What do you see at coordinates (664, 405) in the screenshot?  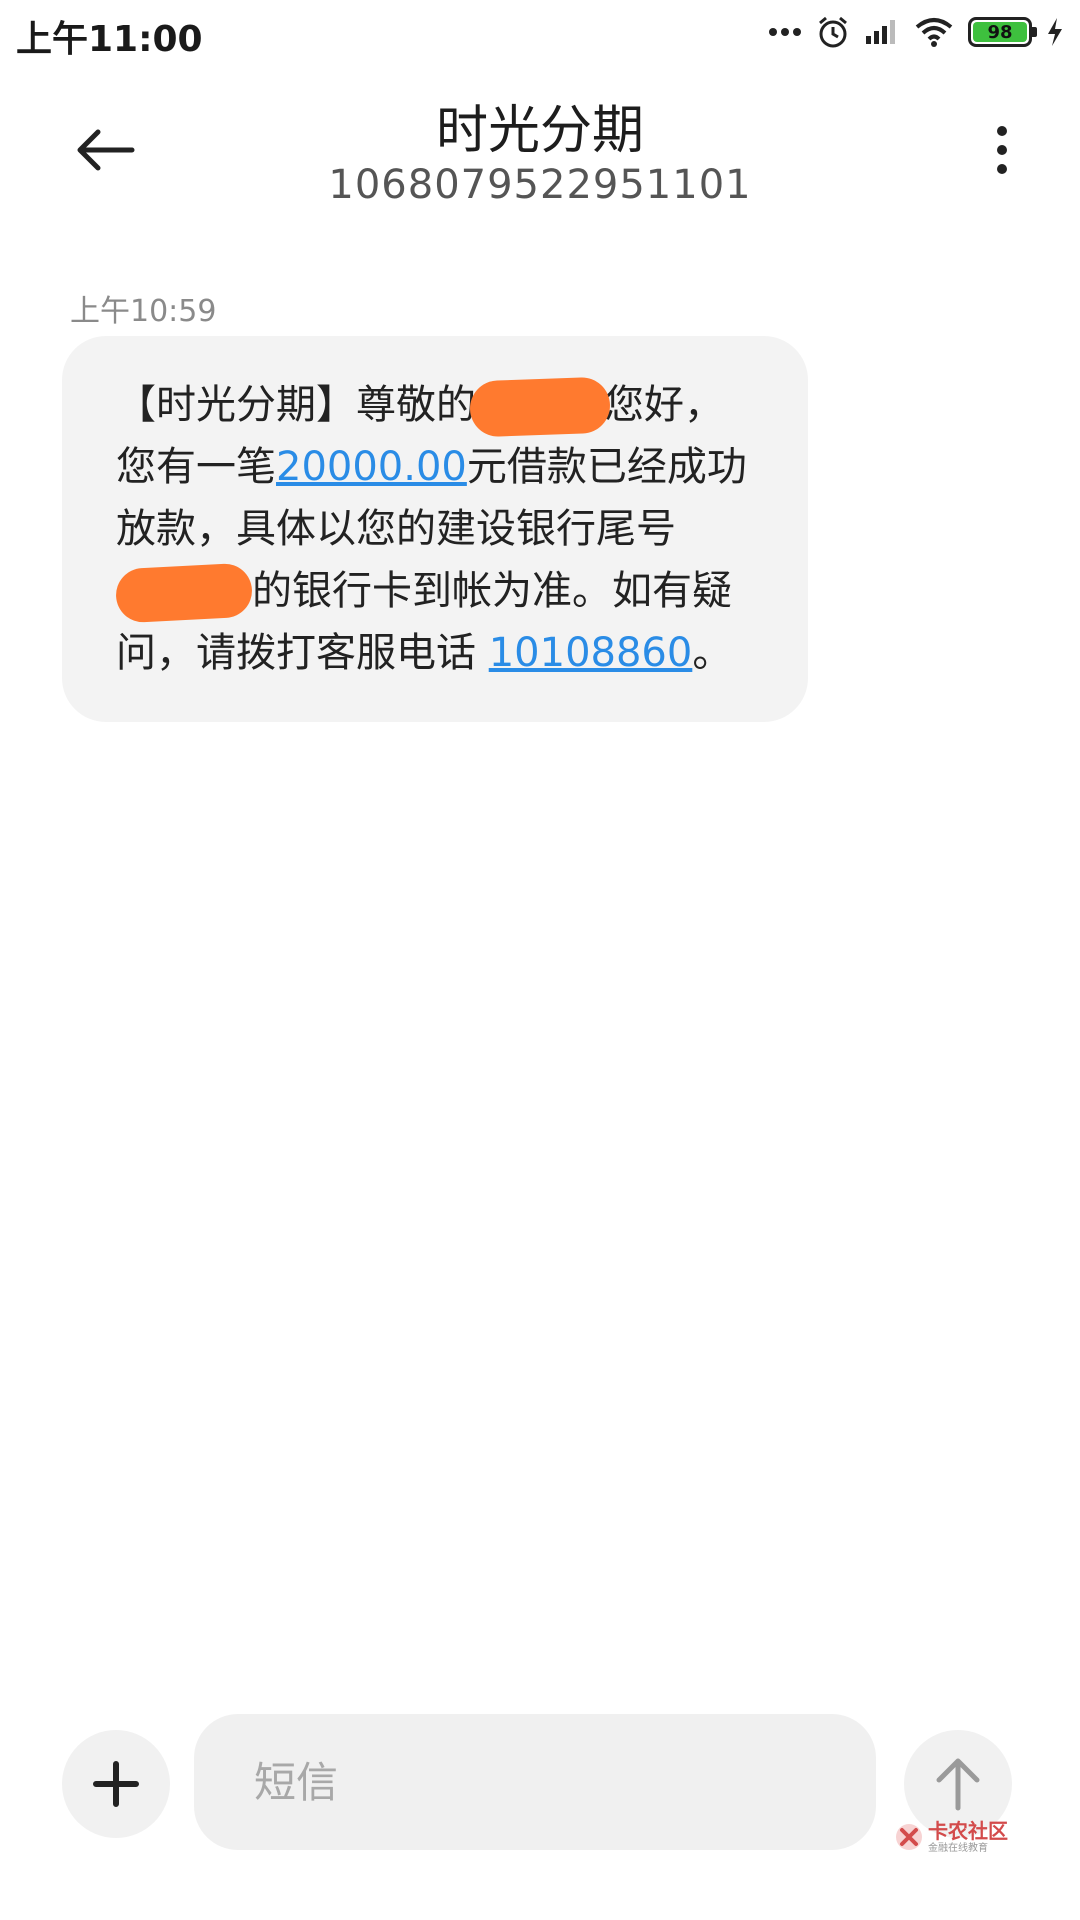 I see `message-text-part: 您好，` at bounding box center [664, 405].